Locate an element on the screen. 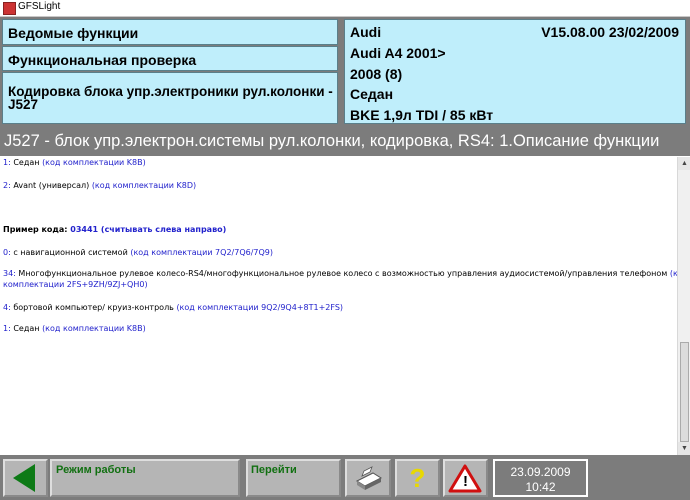  app-icon is located at coordinates (9, 8).